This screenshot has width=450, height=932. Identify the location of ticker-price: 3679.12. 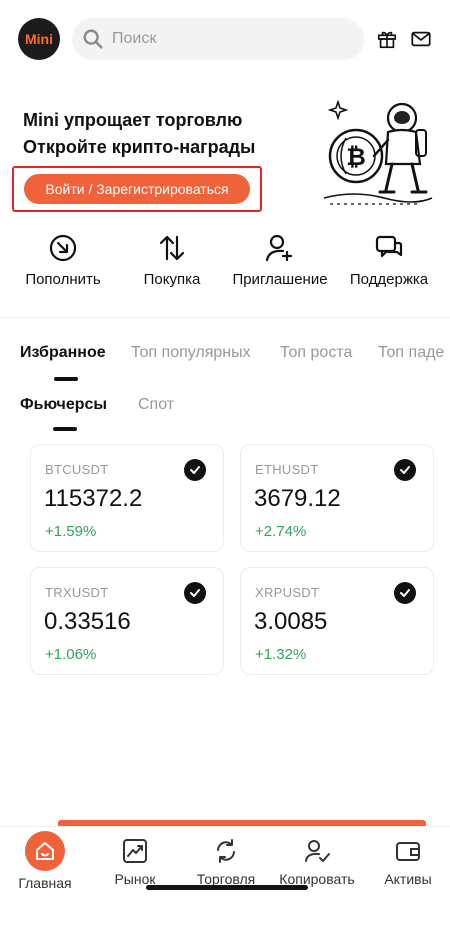
(297, 498).